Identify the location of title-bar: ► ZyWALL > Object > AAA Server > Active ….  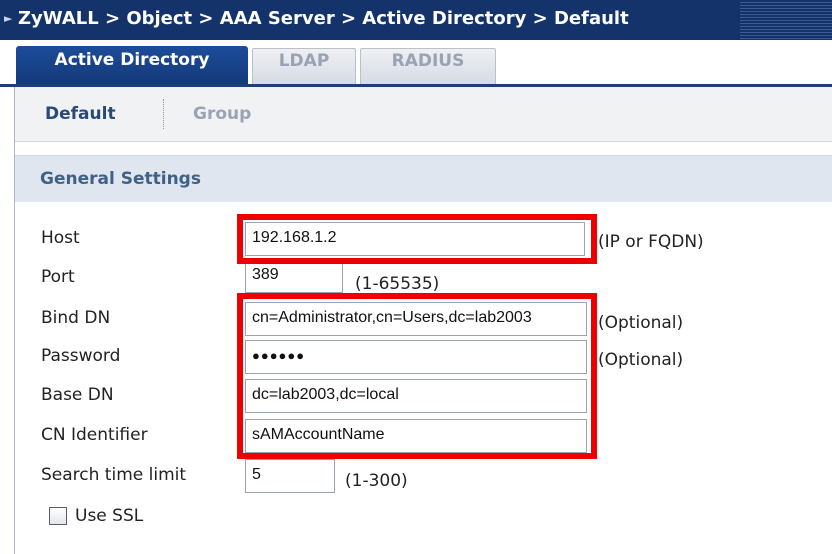
(416, 20).